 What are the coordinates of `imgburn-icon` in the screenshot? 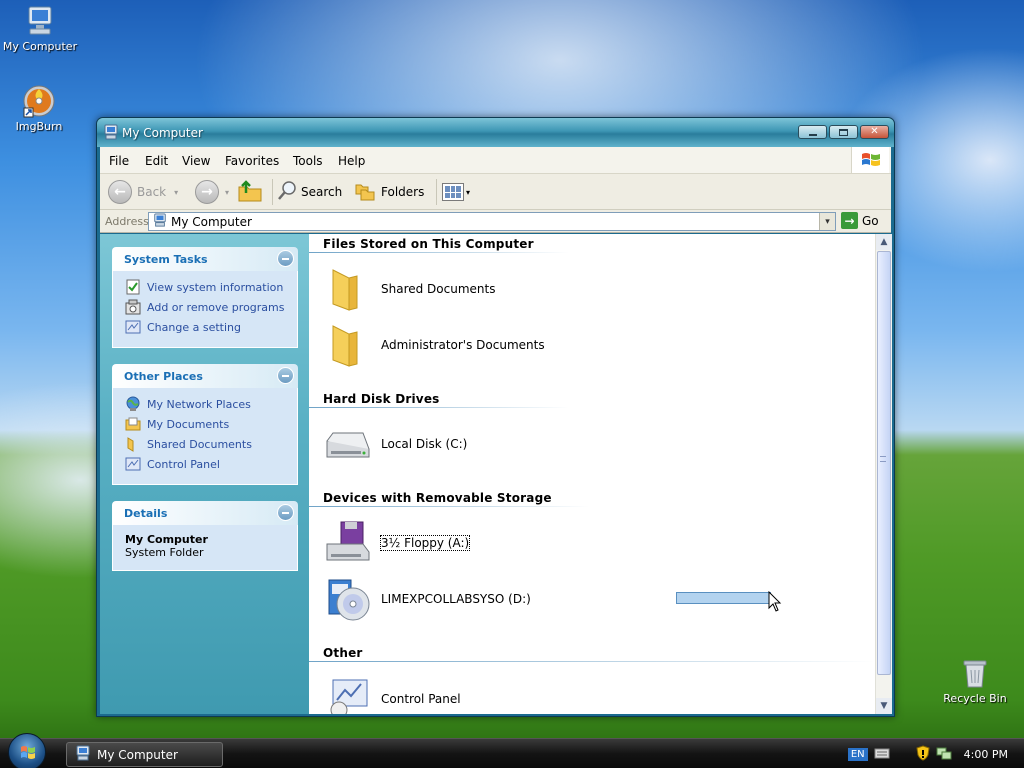 It's located at (39, 101).